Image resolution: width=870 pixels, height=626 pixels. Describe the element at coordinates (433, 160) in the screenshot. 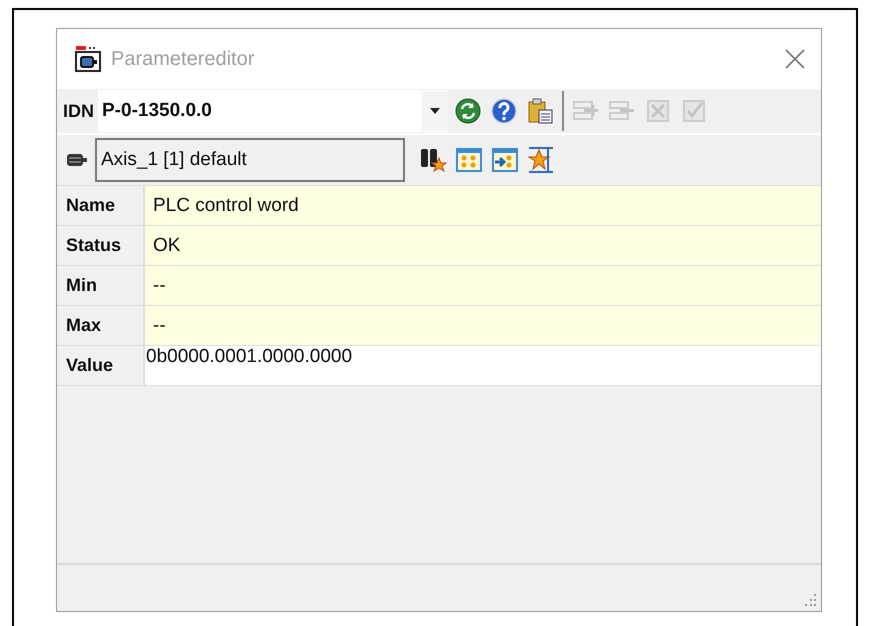

I see `binoculars-star-icon` at that location.